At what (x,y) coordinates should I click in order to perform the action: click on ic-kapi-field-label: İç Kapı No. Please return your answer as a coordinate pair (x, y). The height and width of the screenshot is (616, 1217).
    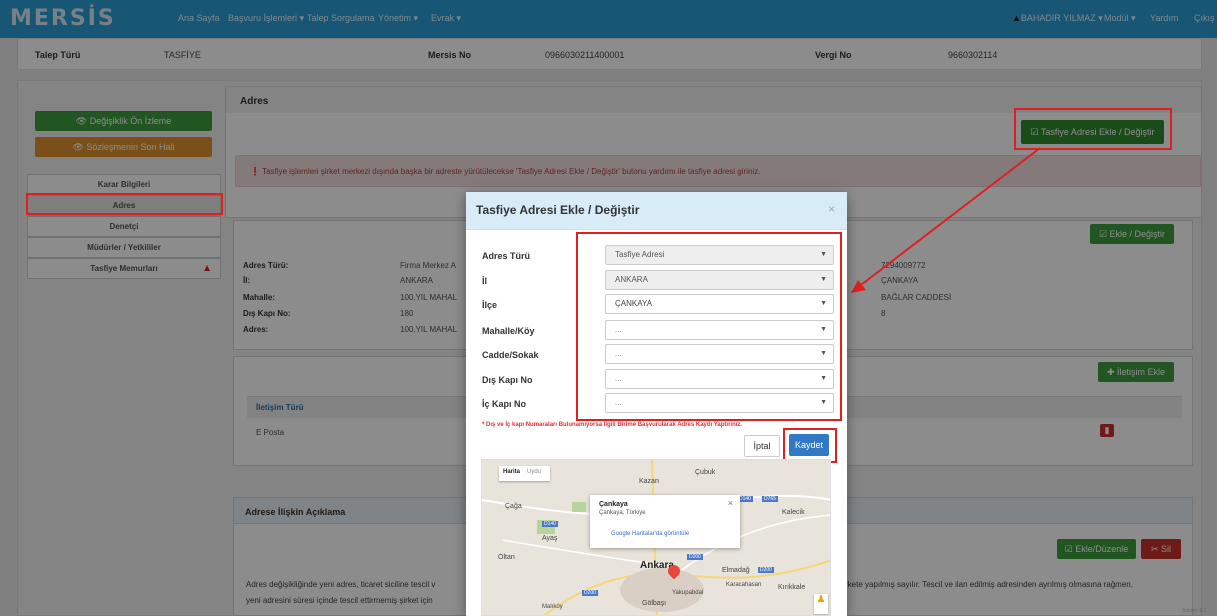
    Looking at the image, I should click on (504, 404).